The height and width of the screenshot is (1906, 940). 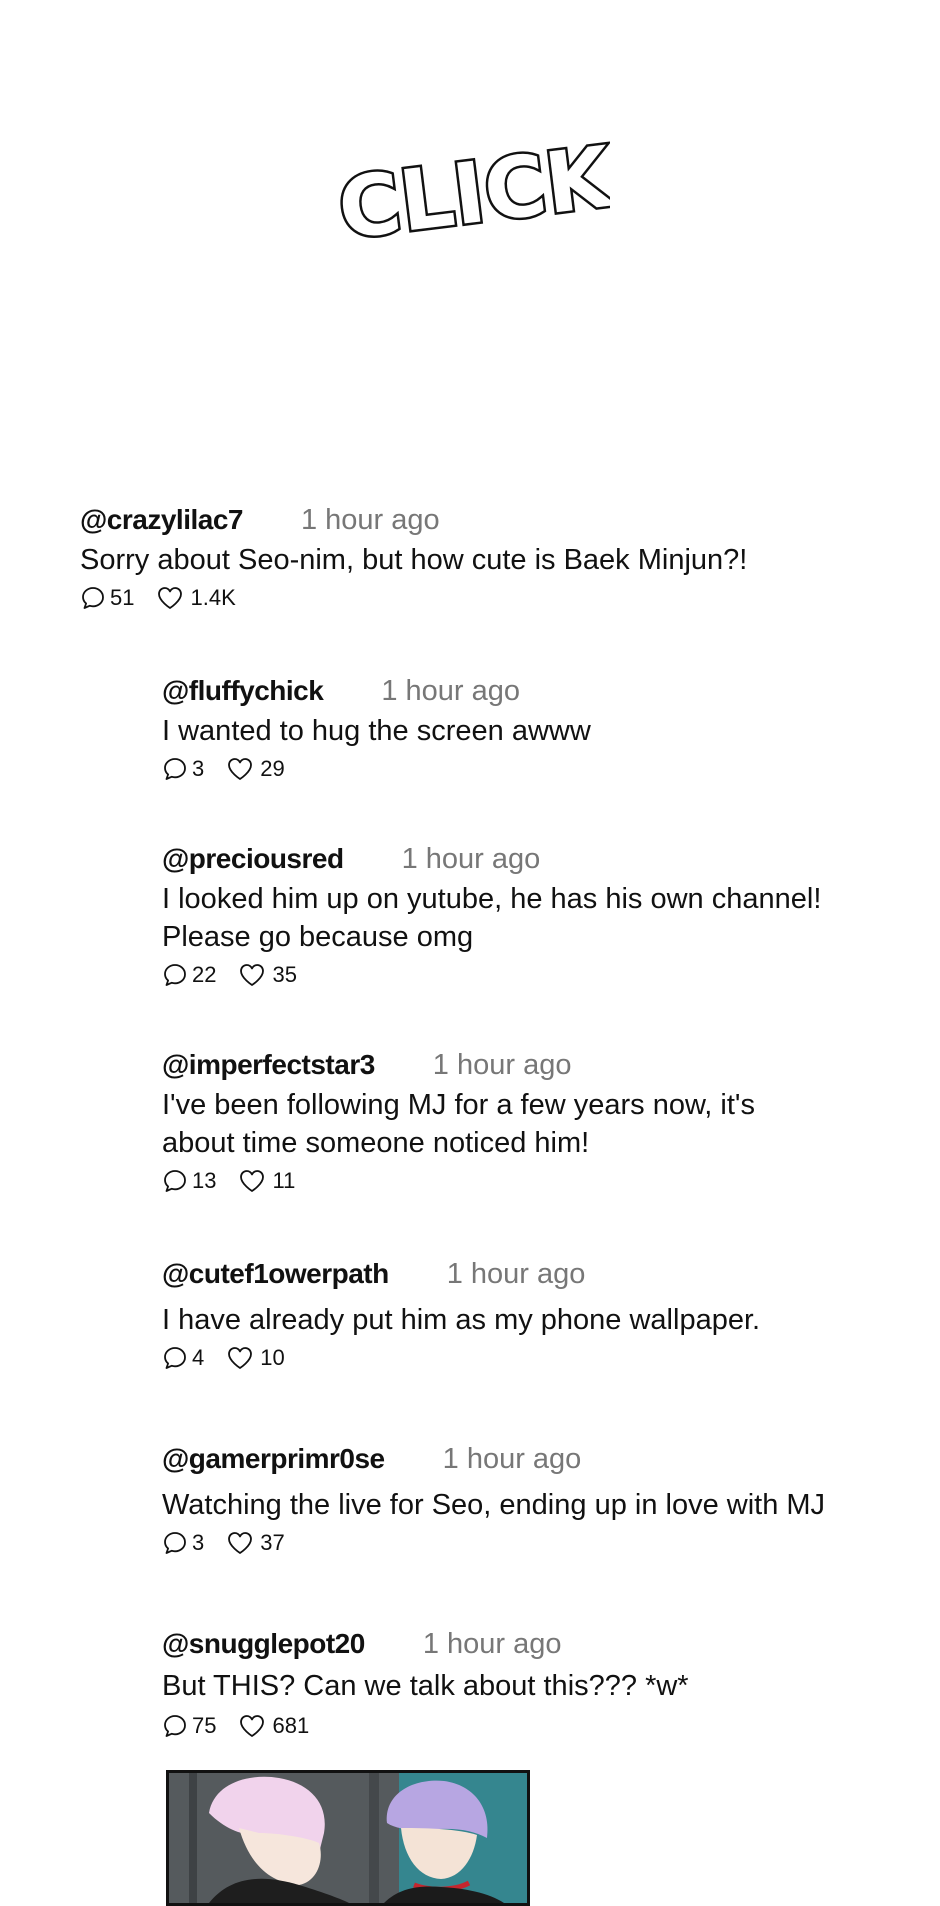 I want to click on reply-button: 75, so click(x=189, y=1726).